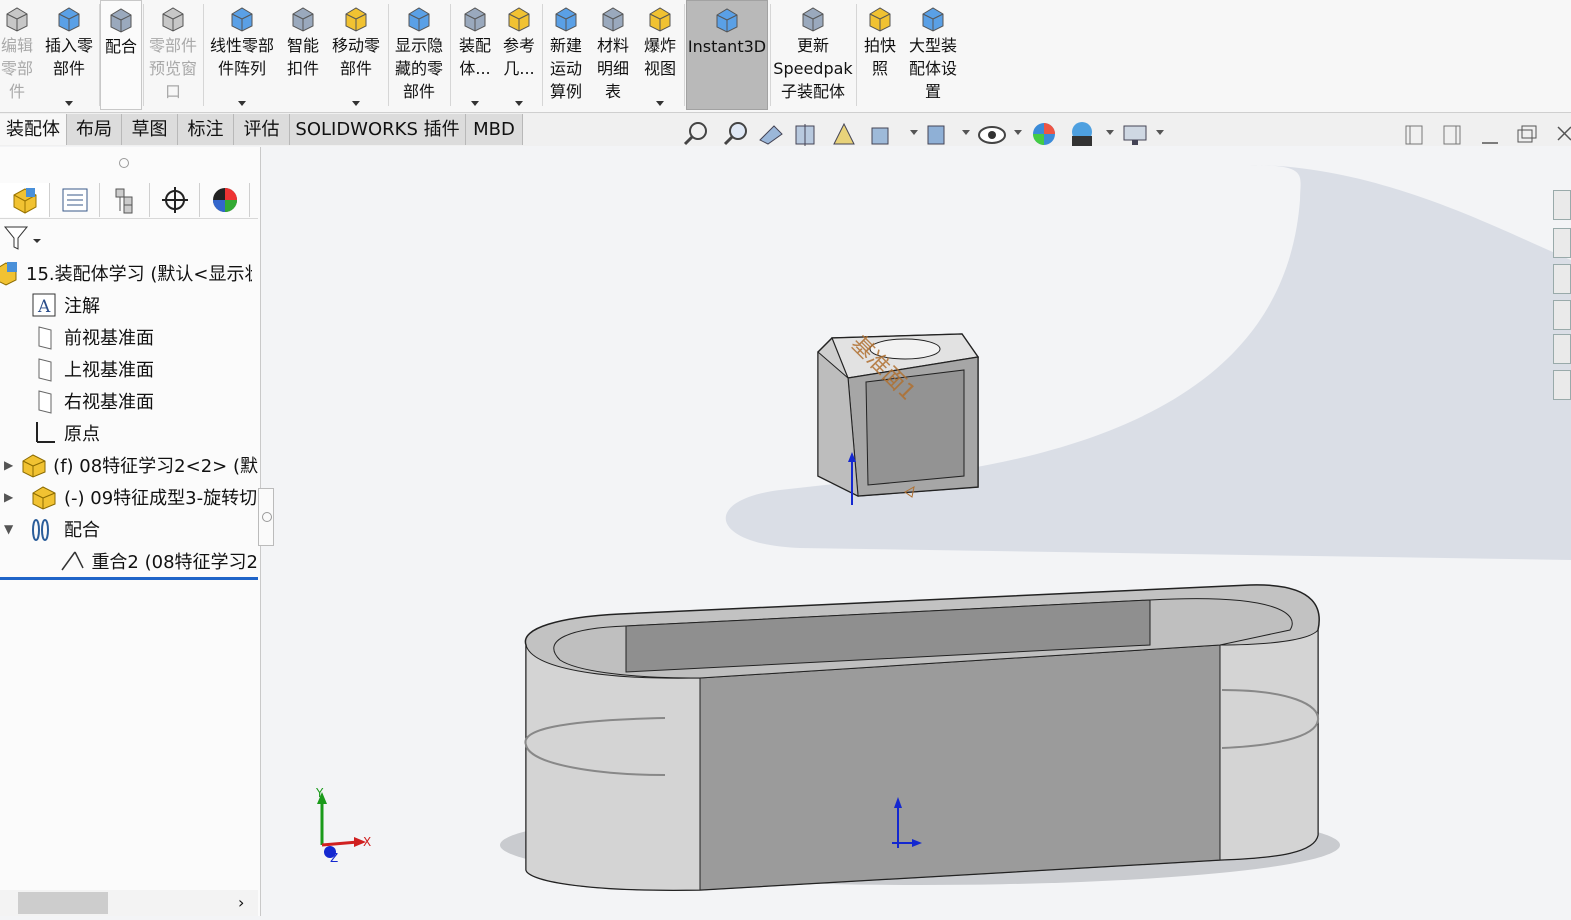  Describe the element at coordinates (1485, 135) in the screenshot. I see `window-controls` at that location.